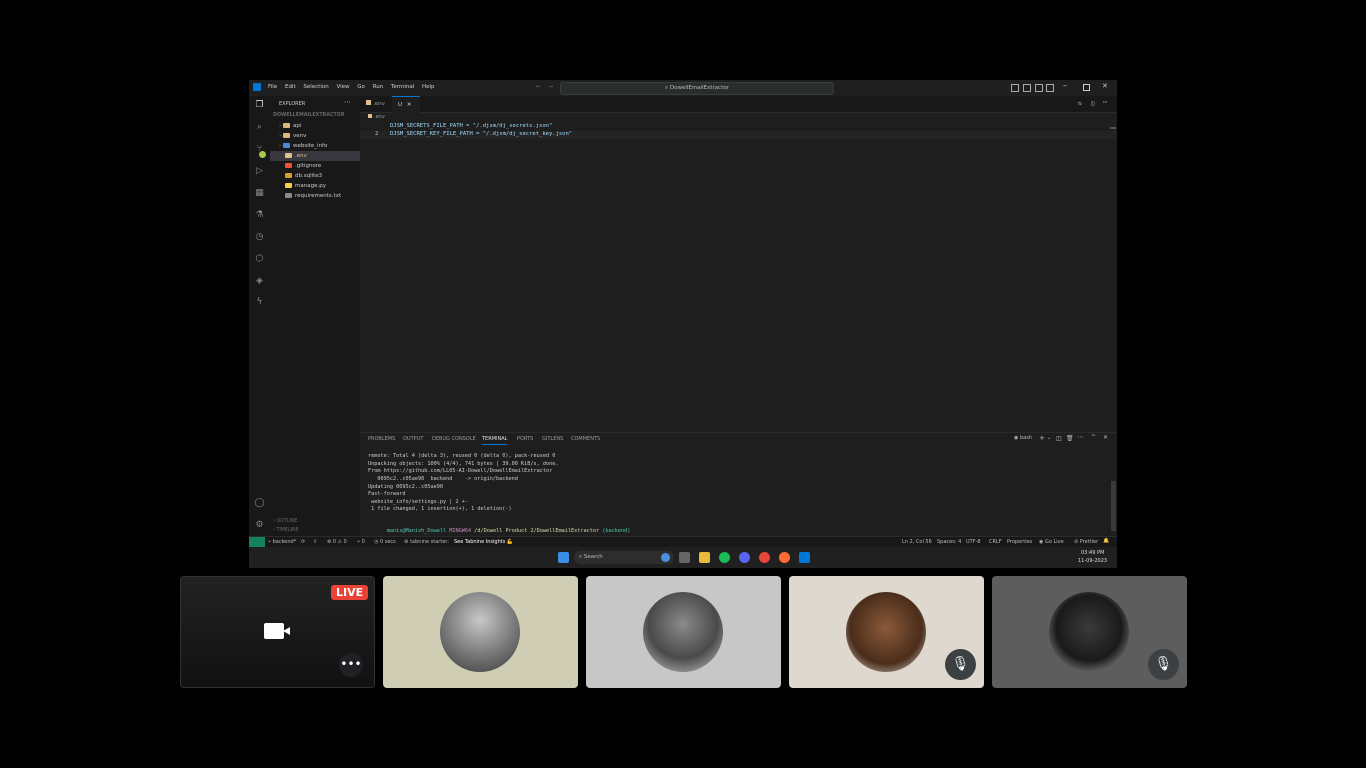 This screenshot has width=1366, height=768. I want to click on outline-section: › OUTLINE, so click(285, 521).